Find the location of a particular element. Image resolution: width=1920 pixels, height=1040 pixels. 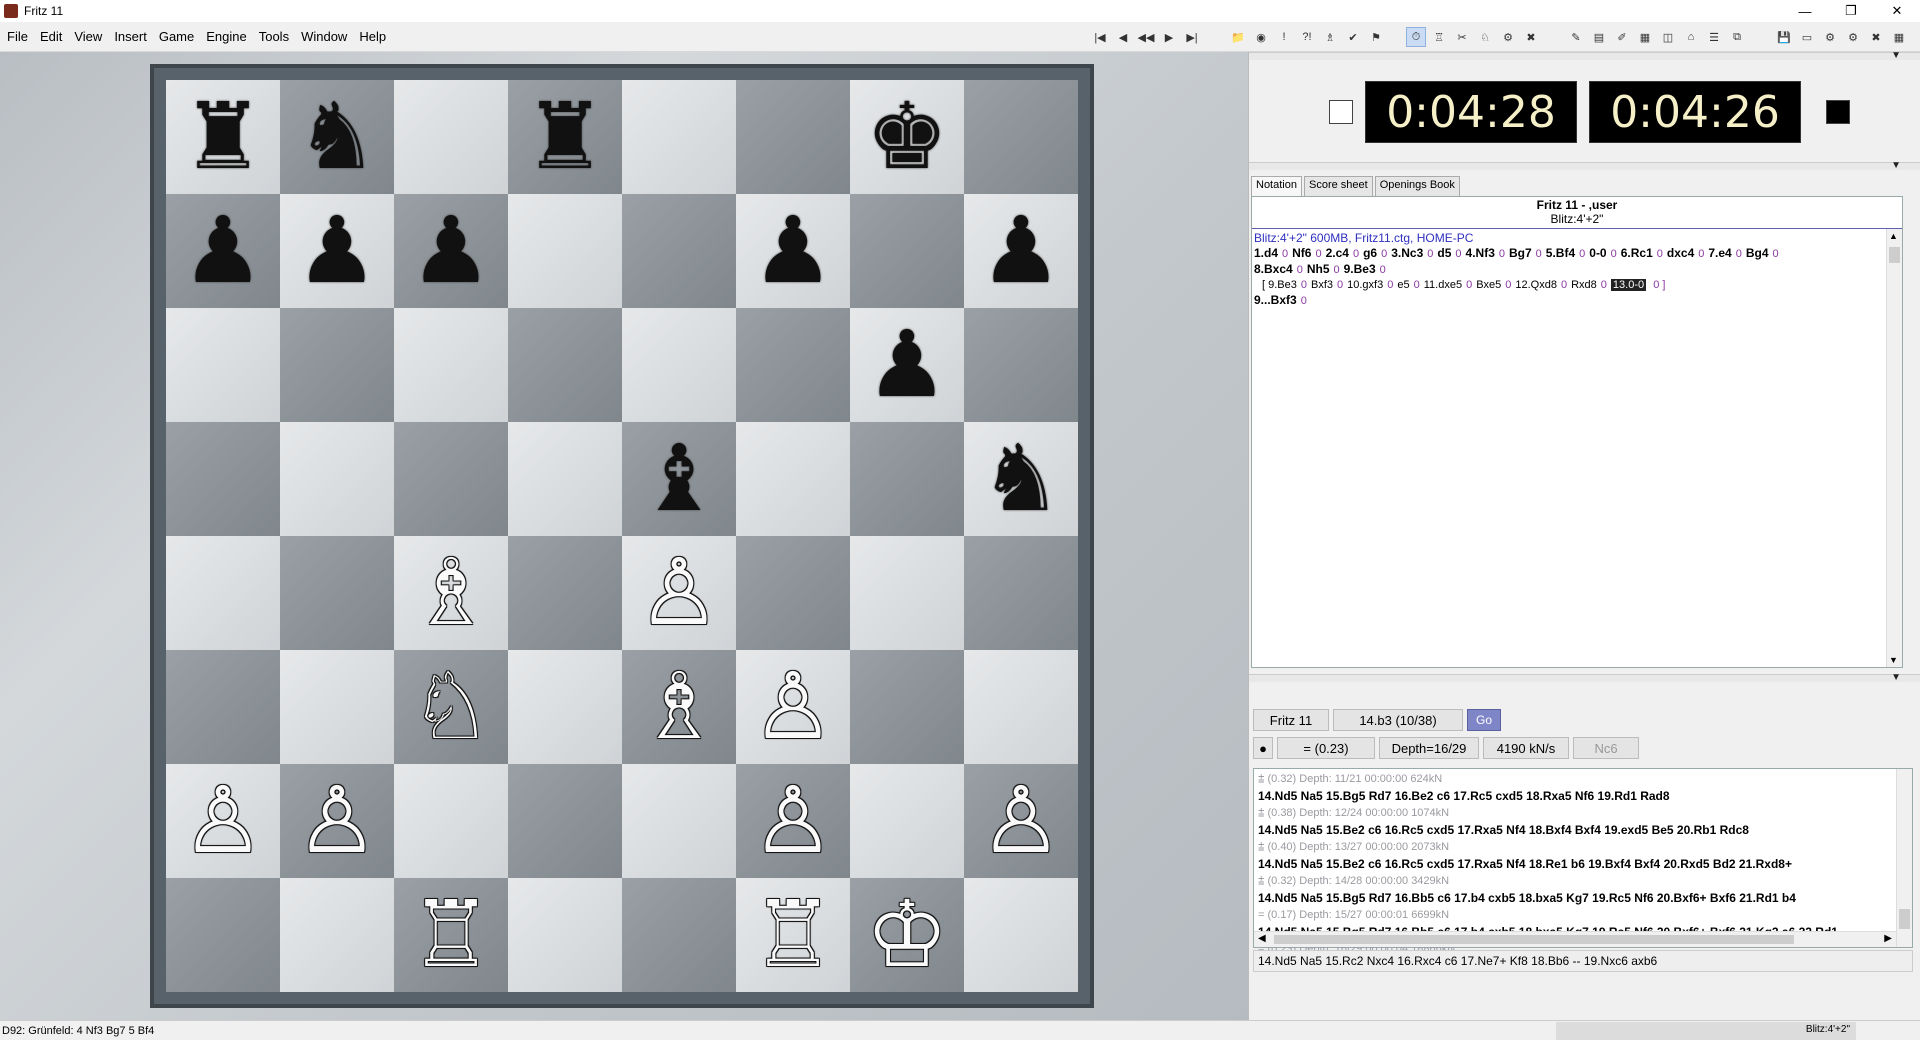

square-c3: ♘ is located at coordinates (451, 707).